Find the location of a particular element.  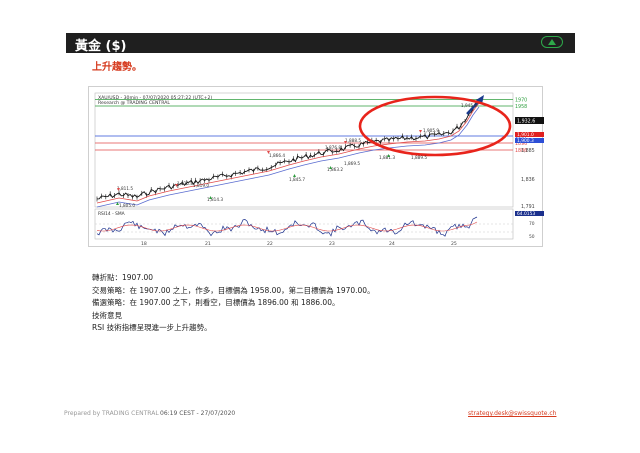

current-price-label: 1,932.6 is located at coordinates (526, 122).